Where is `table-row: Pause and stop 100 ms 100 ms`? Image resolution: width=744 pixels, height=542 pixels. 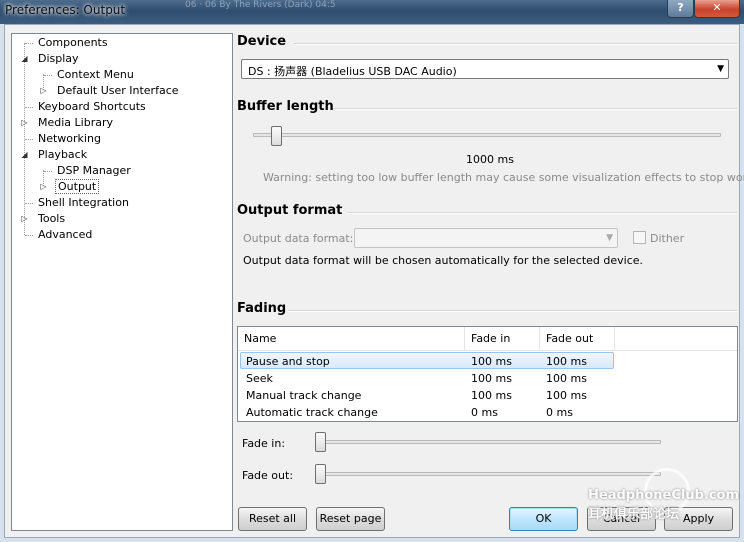
table-row: Pause and stop 100 ms 100 ms is located at coordinates (427, 360).